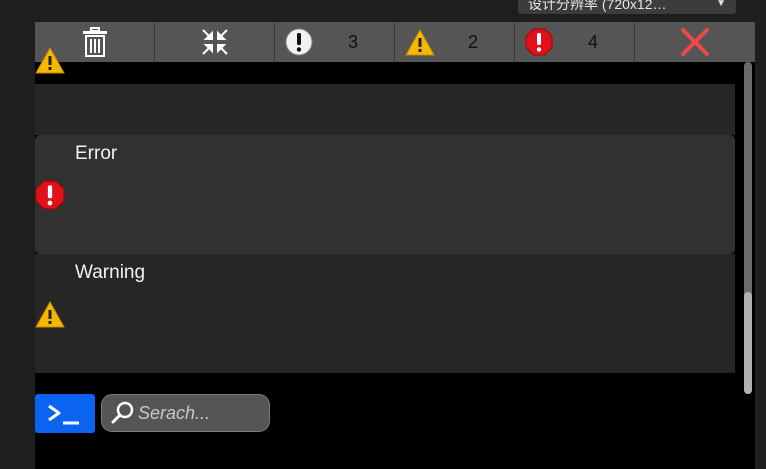 This screenshot has height=469, width=766. What do you see at coordinates (94, 42) in the screenshot?
I see `trash-icon` at bounding box center [94, 42].